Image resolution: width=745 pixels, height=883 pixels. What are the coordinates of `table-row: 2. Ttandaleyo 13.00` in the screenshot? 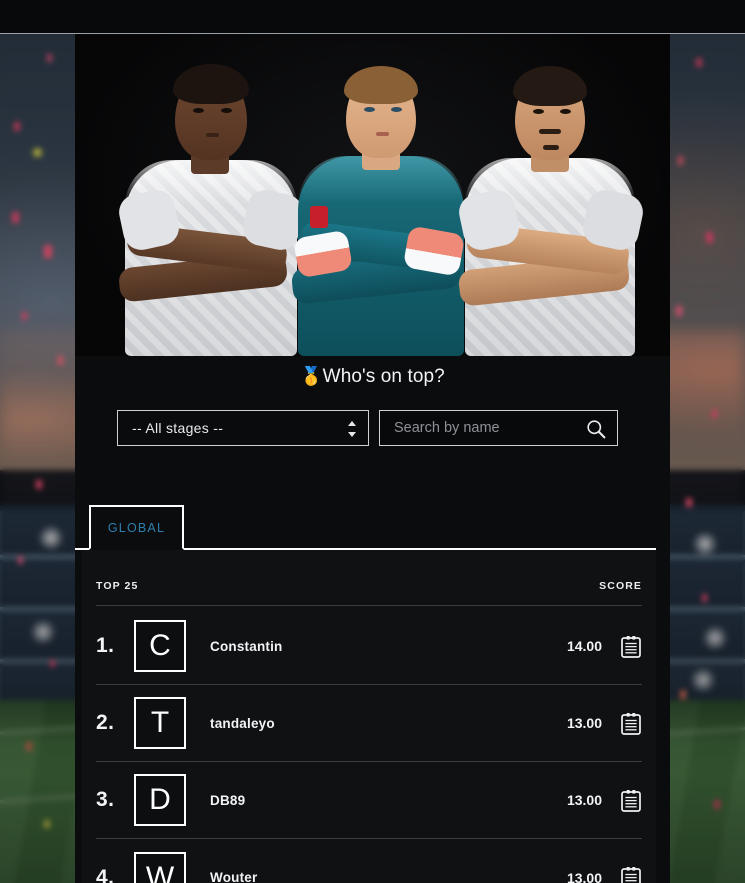 It's located at (369, 723).